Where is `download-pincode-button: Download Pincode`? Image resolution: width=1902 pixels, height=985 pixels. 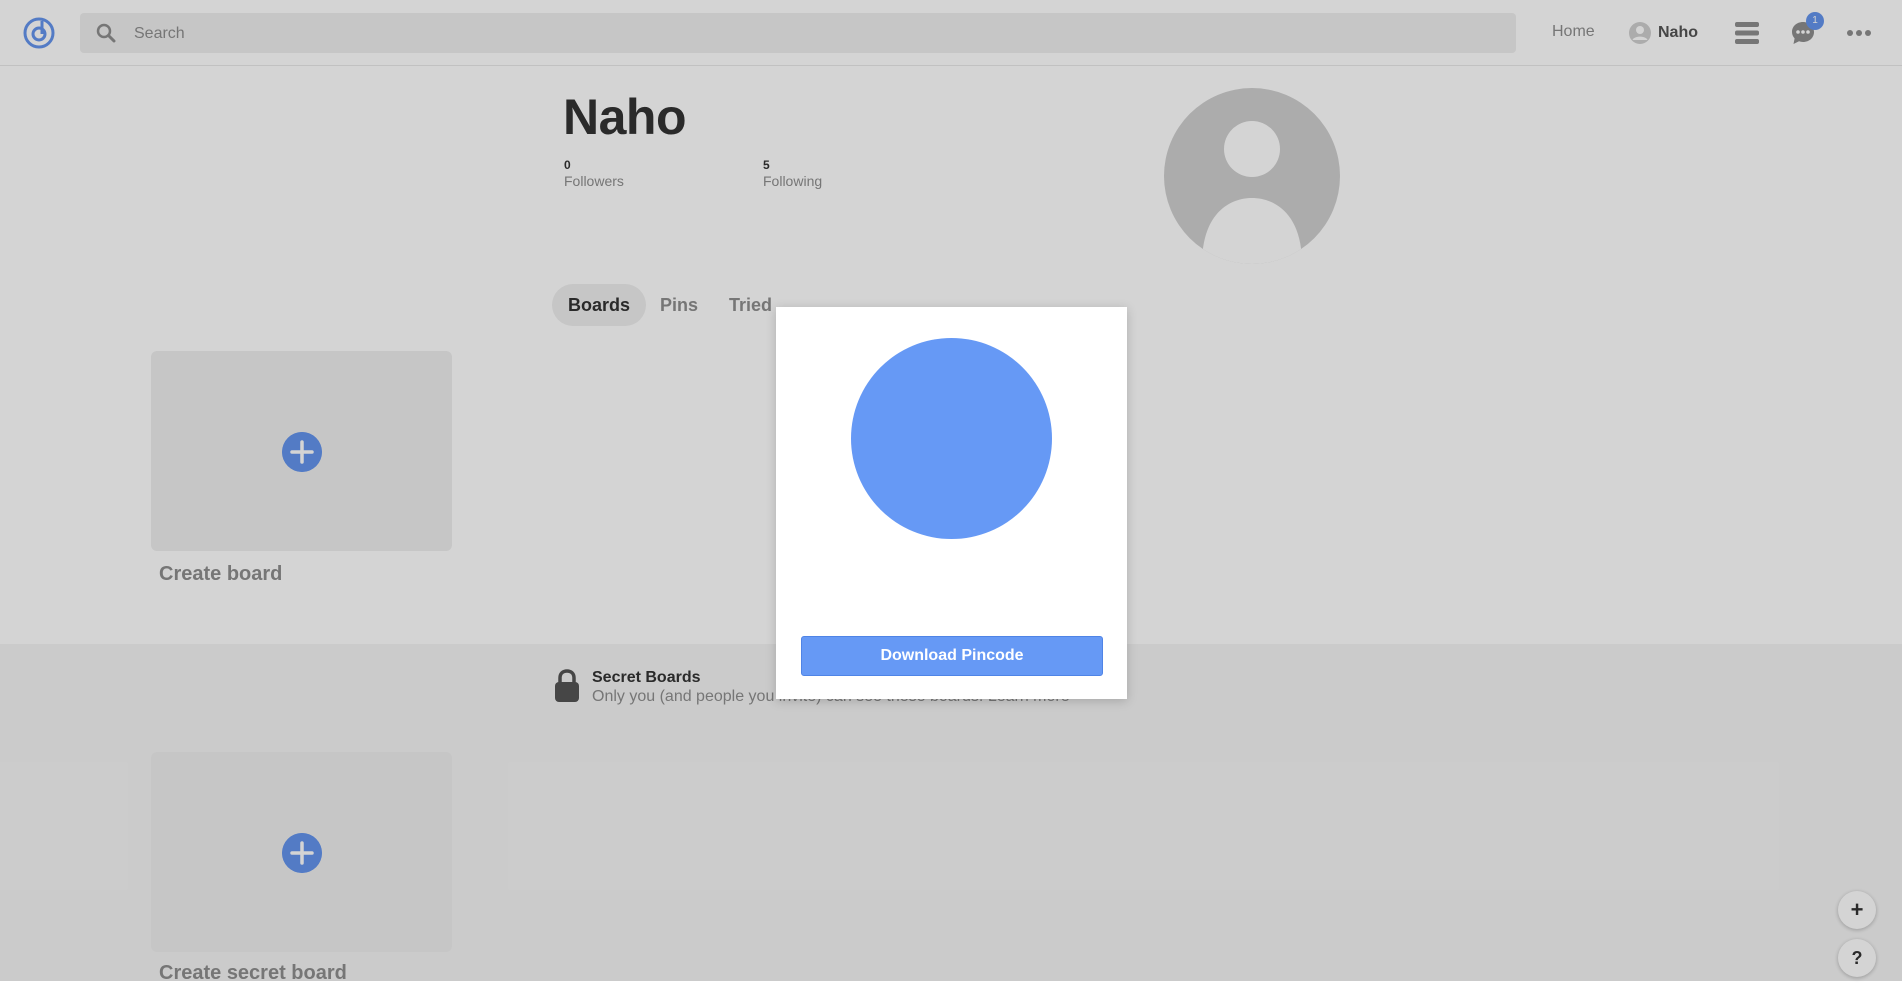 download-pincode-button: Download Pincode is located at coordinates (952, 656).